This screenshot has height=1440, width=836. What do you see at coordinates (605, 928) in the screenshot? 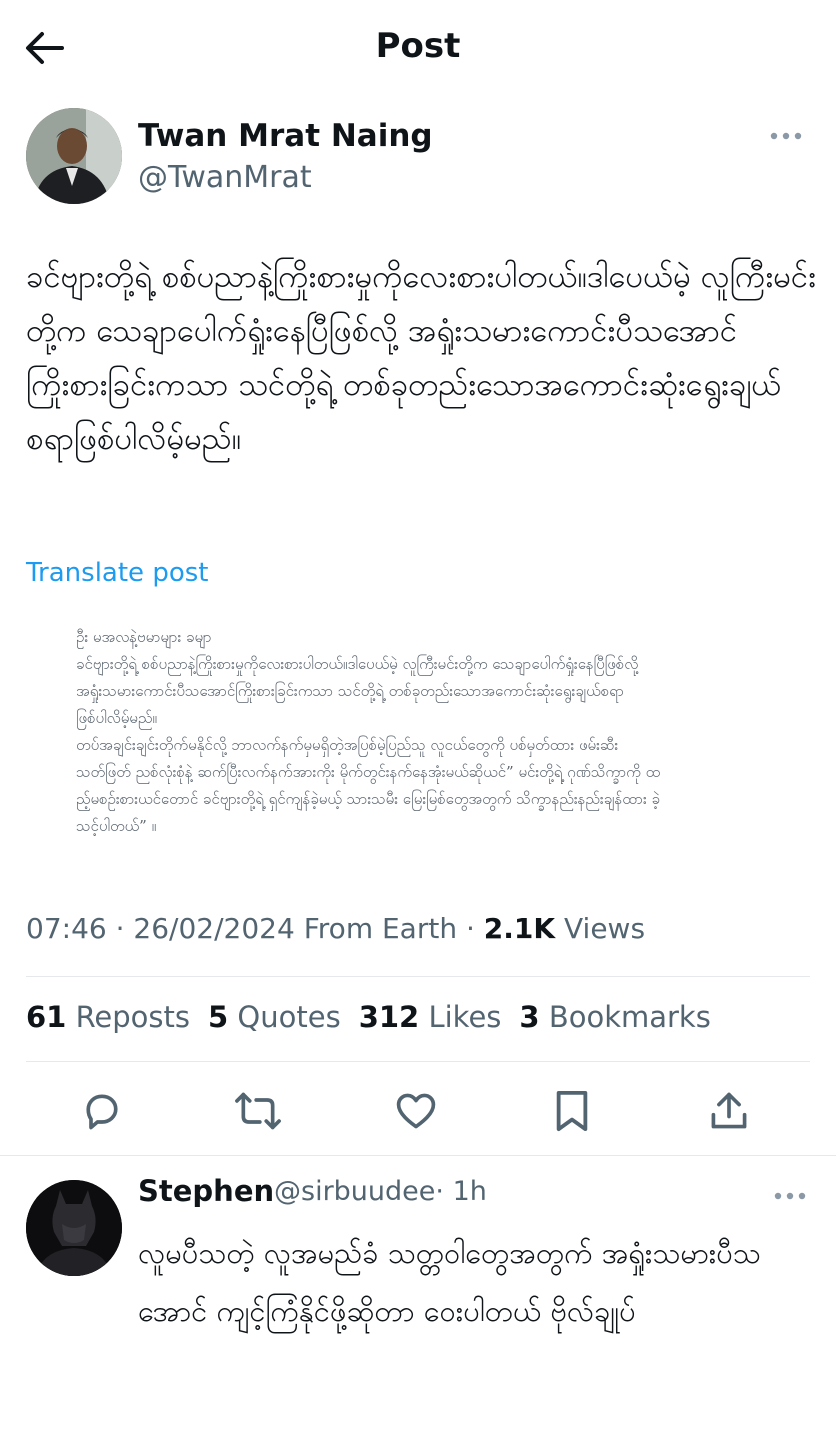
I see `views-label: Views` at bounding box center [605, 928].